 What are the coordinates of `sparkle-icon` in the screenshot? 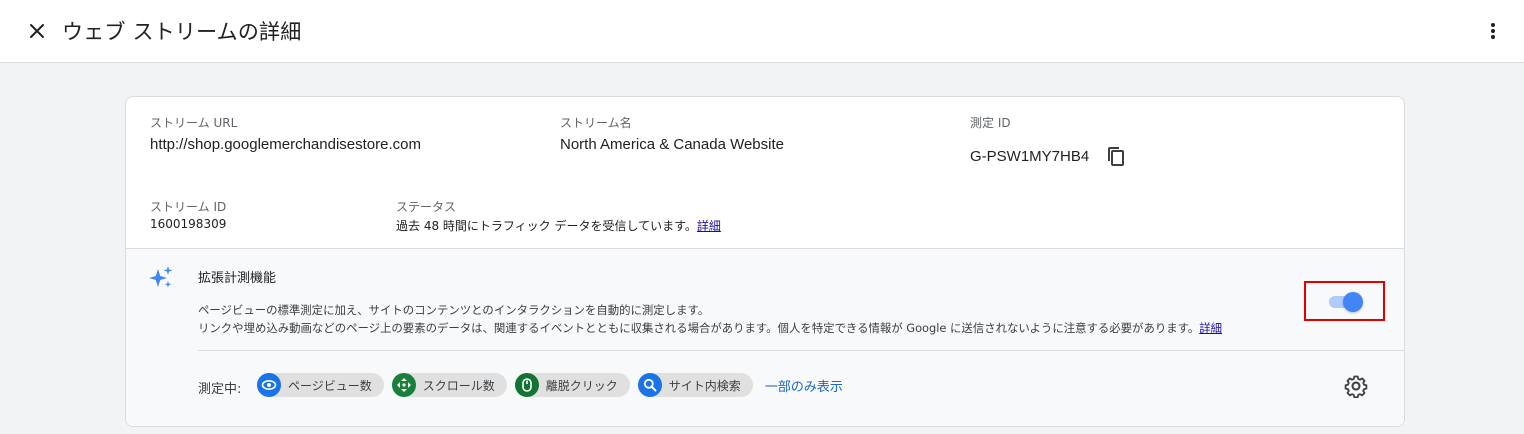 It's located at (161, 277).